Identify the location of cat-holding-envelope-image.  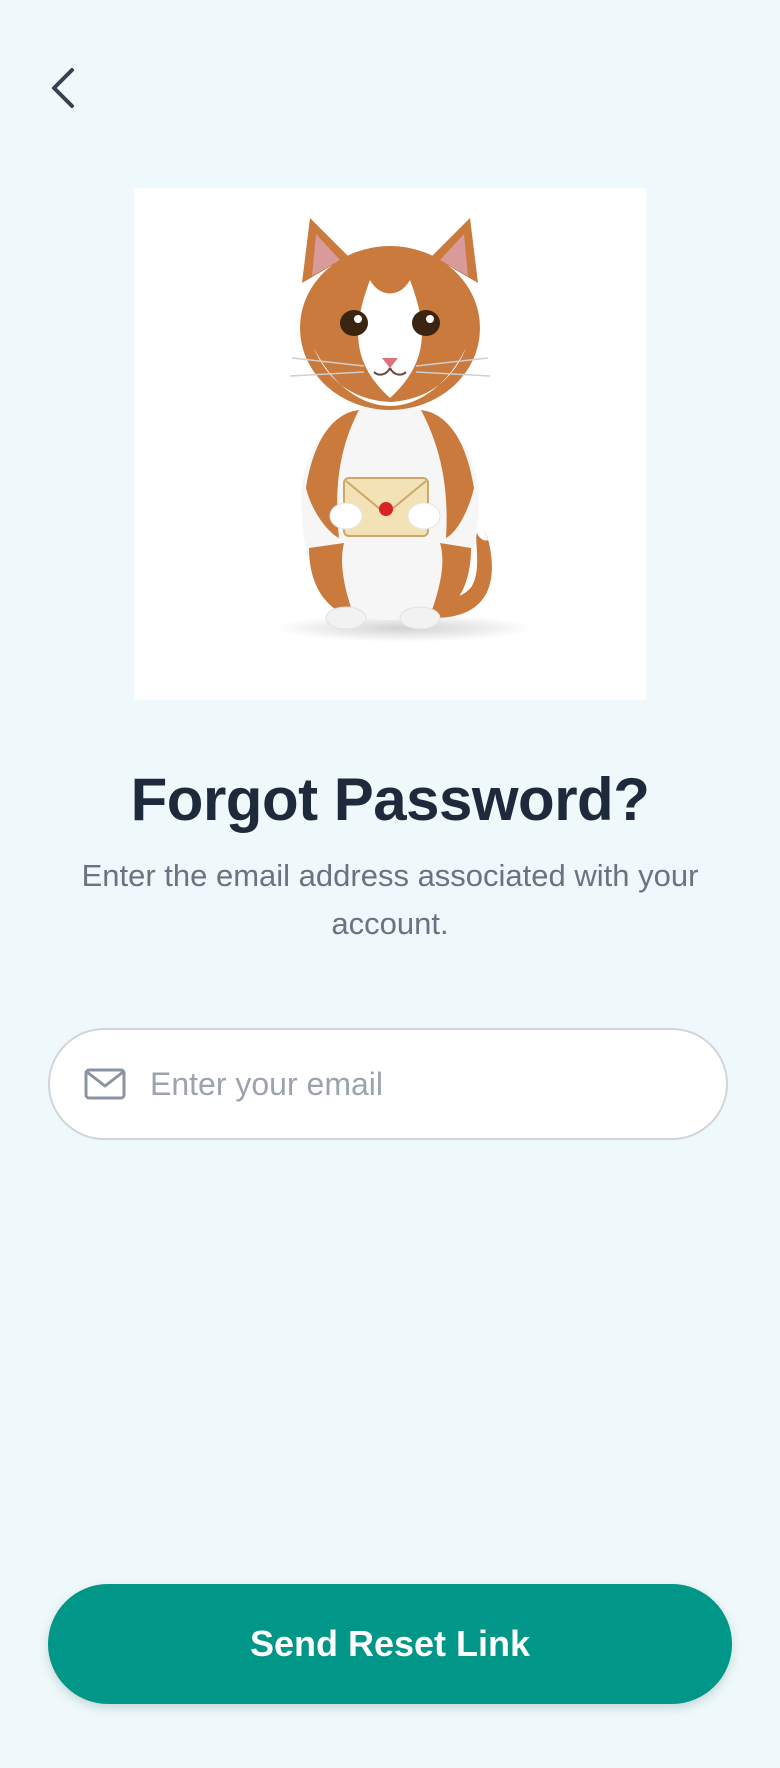
(404, 430).